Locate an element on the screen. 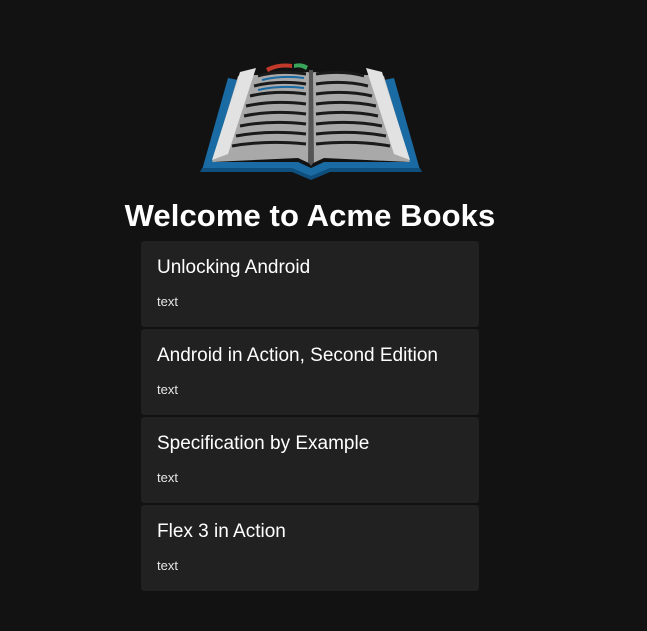 The image size is (647, 631). list-item: Unlocking Android text is located at coordinates (310, 284).